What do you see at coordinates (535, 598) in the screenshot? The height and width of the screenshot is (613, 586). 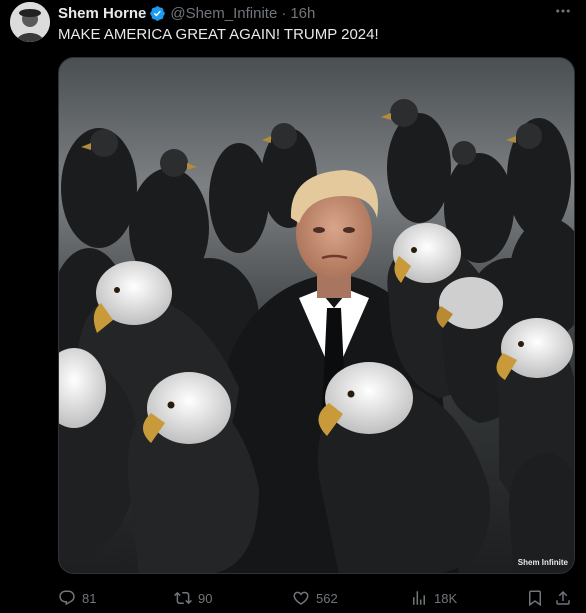 I see `bookmark-icon` at bounding box center [535, 598].